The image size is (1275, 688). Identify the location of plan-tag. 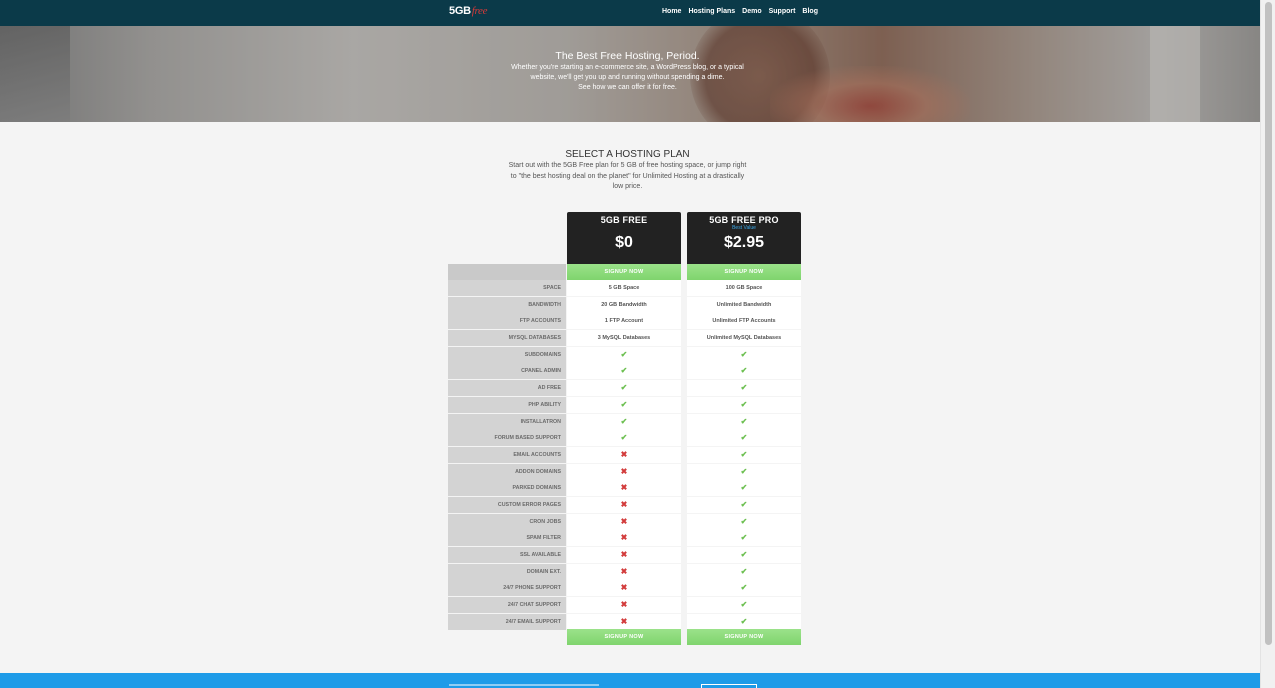
(624, 228).